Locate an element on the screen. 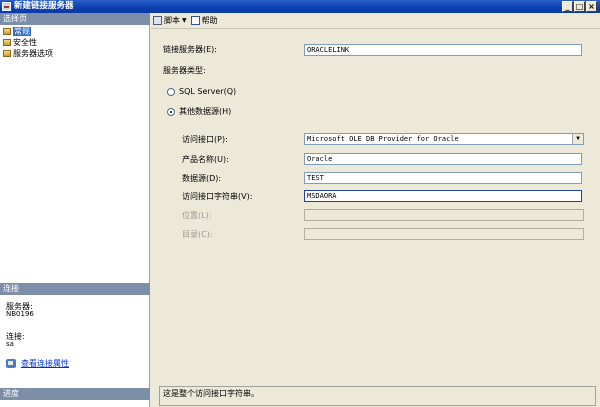 The width and height of the screenshot is (600, 407). description-box: 这是整个访问接口字符串。 is located at coordinates (377, 396).